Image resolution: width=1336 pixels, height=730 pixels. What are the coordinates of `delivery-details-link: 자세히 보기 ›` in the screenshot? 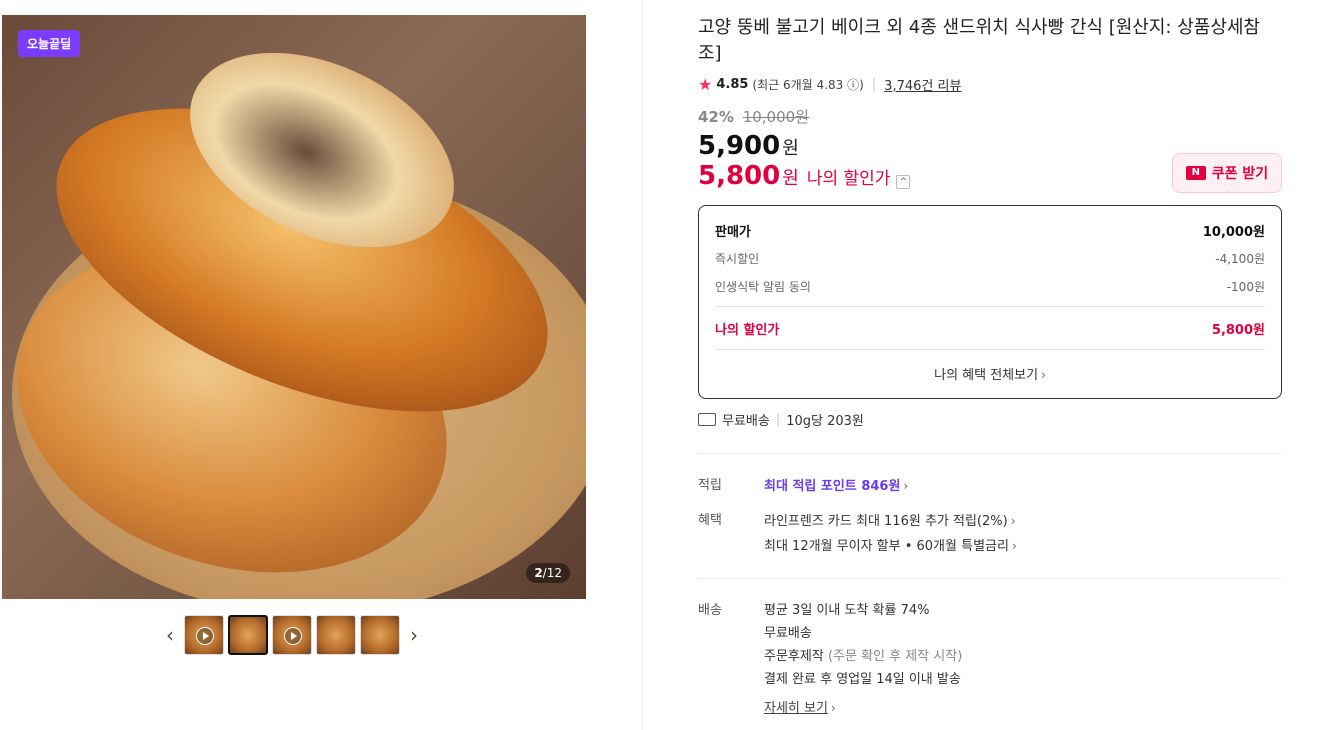 It's located at (863, 708).